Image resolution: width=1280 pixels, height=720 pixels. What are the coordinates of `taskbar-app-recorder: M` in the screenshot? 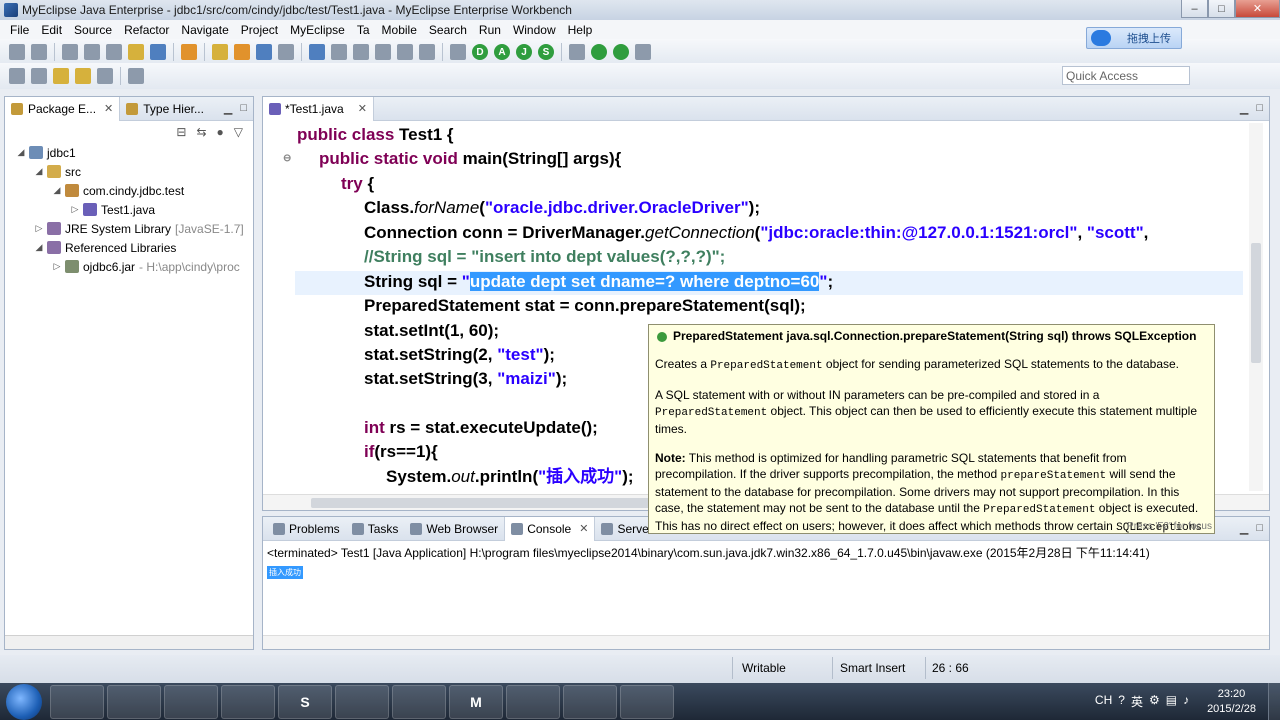 It's located at (476, 701).